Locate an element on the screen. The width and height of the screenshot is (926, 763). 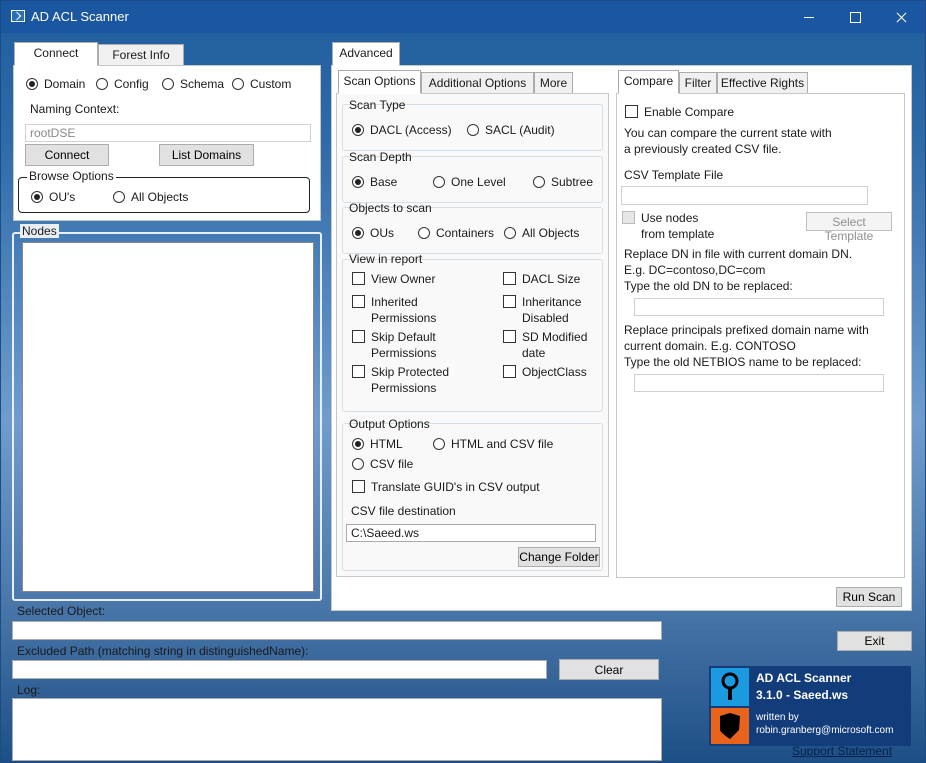
radio-browse-all-objects: All Objects is located at coordinates (150, 197).